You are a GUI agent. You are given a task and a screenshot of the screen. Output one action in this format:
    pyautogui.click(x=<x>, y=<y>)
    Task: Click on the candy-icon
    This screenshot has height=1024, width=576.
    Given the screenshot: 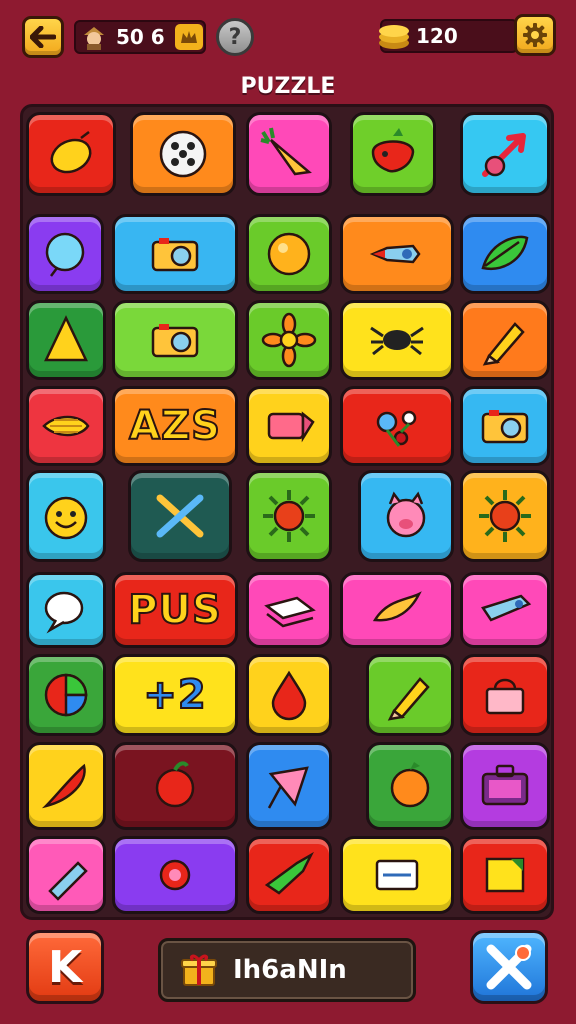 What is the action you would take?
    pyautogui.click(x=175, y=875)
    